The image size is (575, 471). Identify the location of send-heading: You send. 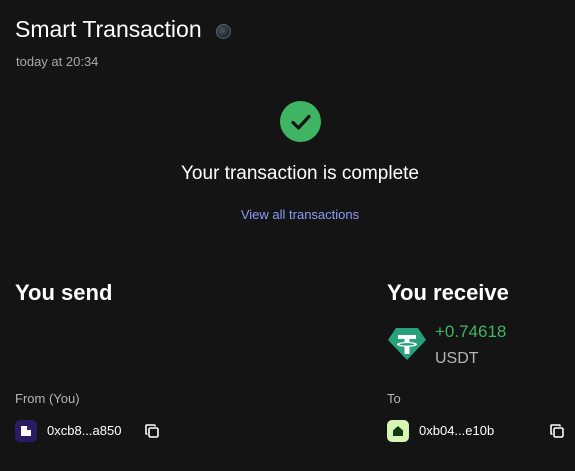
(64, 292).